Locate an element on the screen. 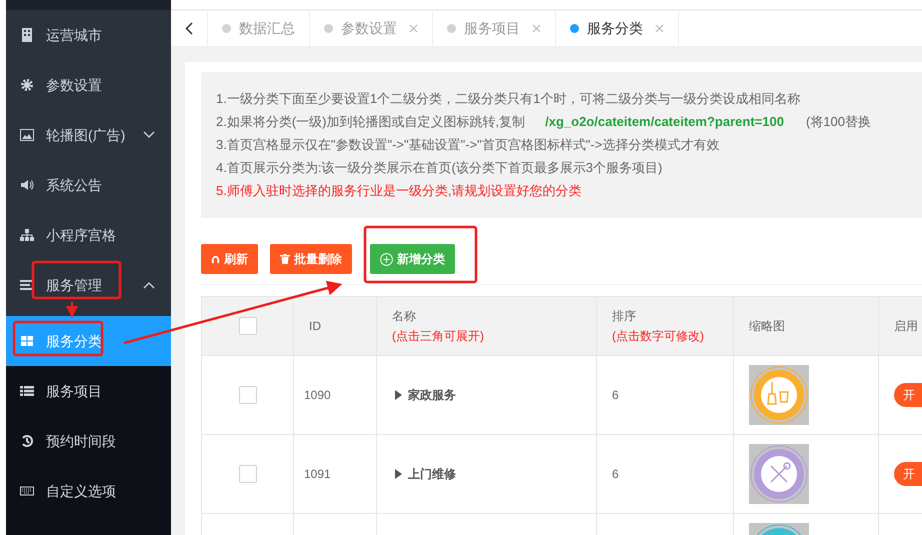 The image size is (922, 535). annotation-arrow is located at coordinates (72, 310).